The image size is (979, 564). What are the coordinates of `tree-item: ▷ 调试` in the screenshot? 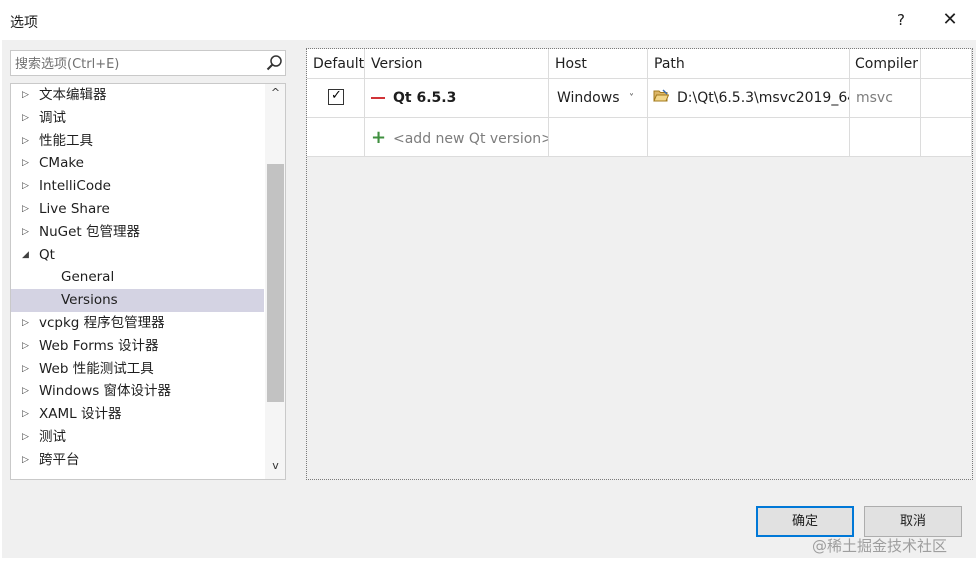 It's located at (137, 118).